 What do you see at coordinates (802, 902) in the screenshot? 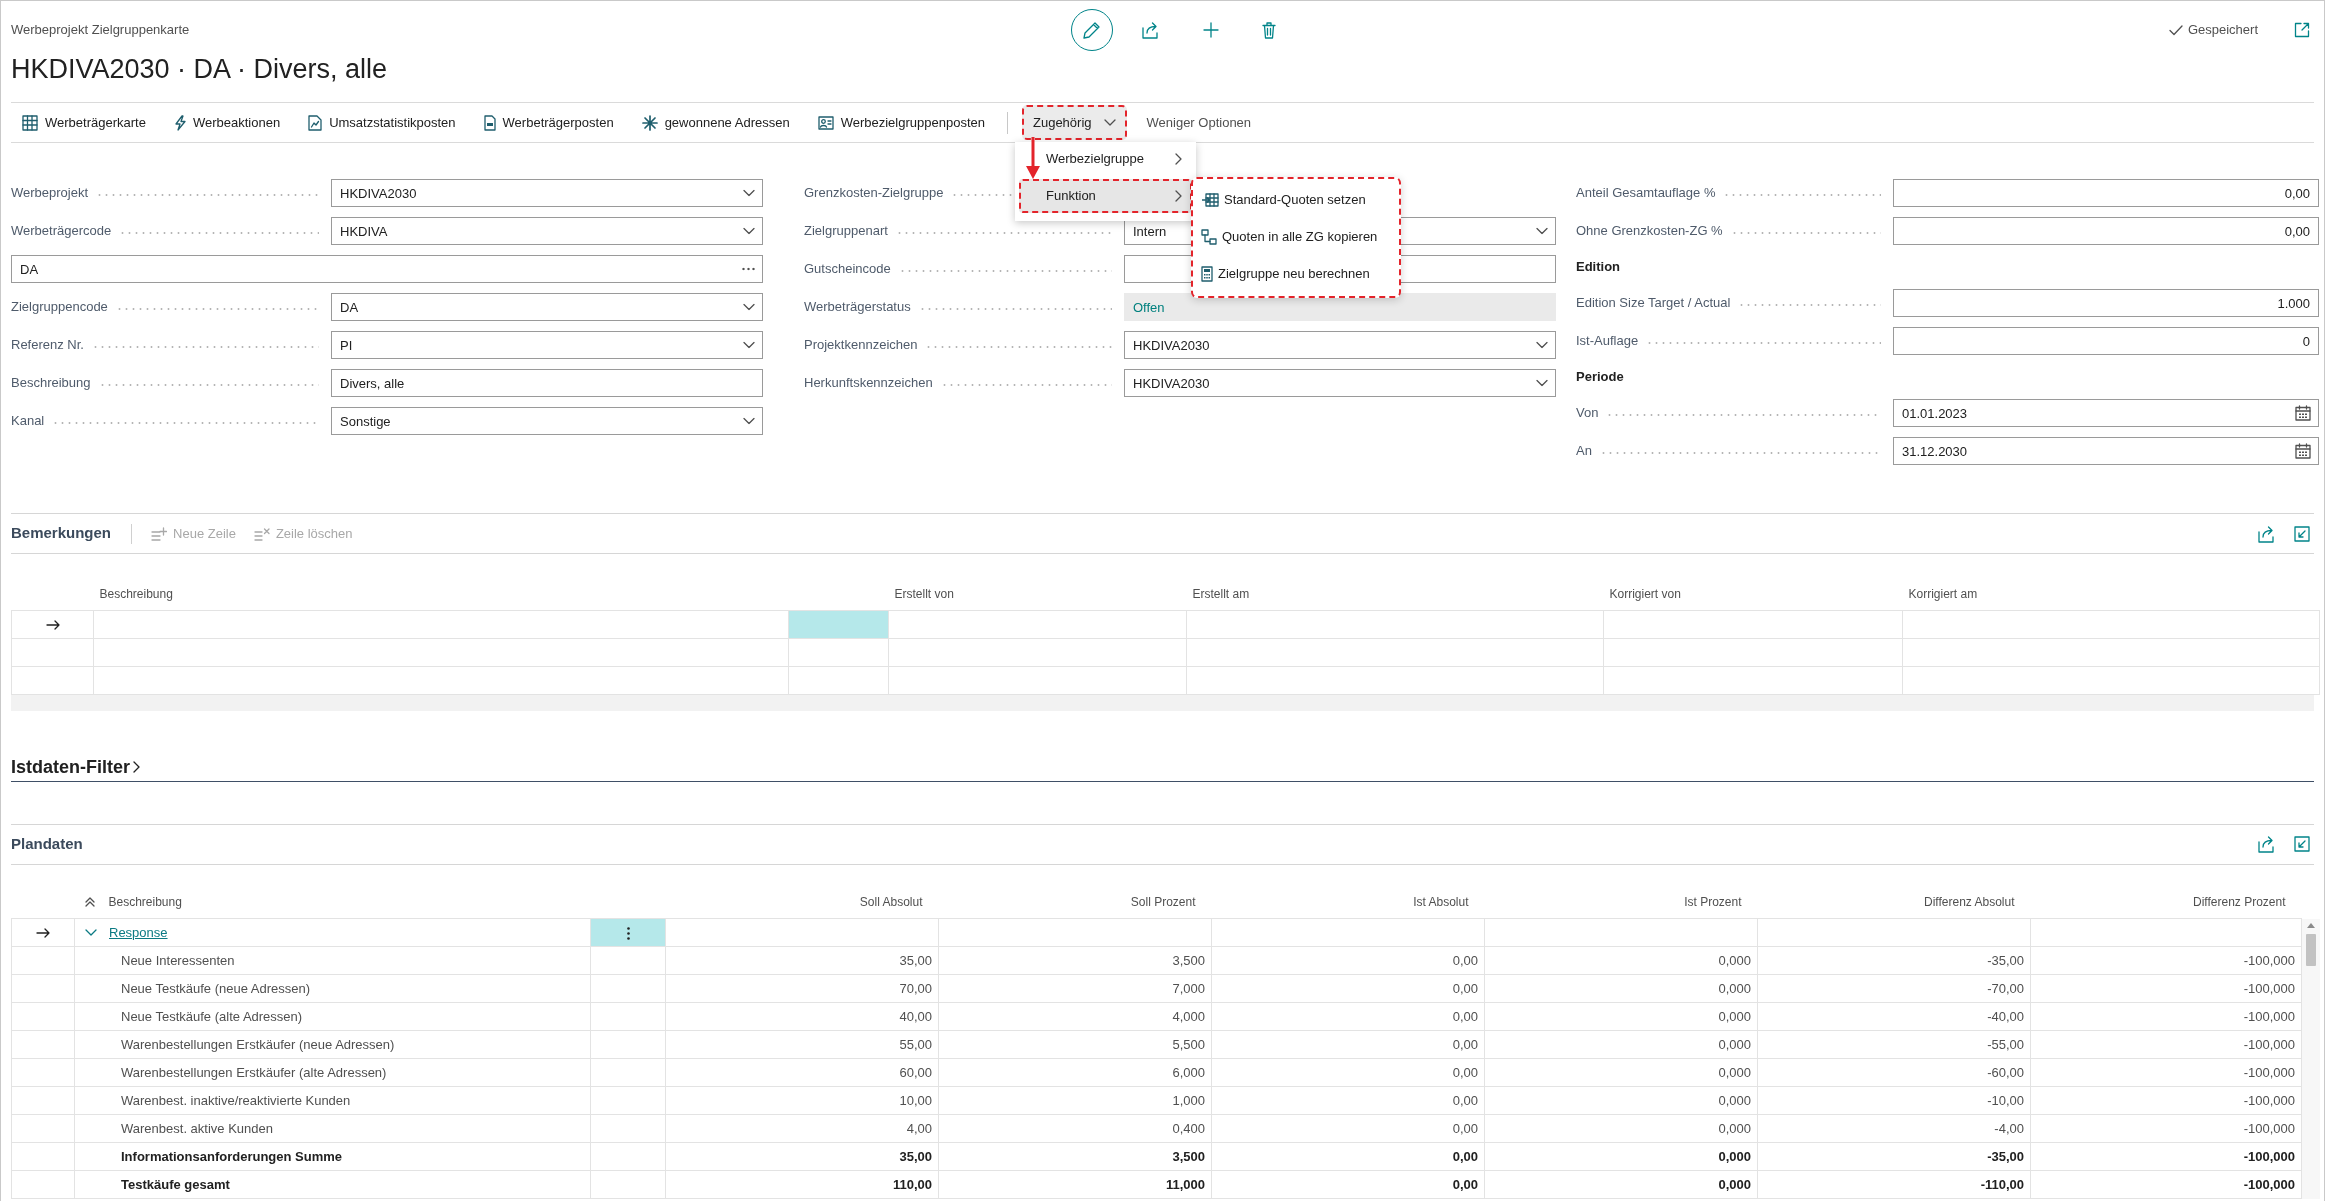
I see `column-header: Soll Absolut` at bounding box center [802, 902].